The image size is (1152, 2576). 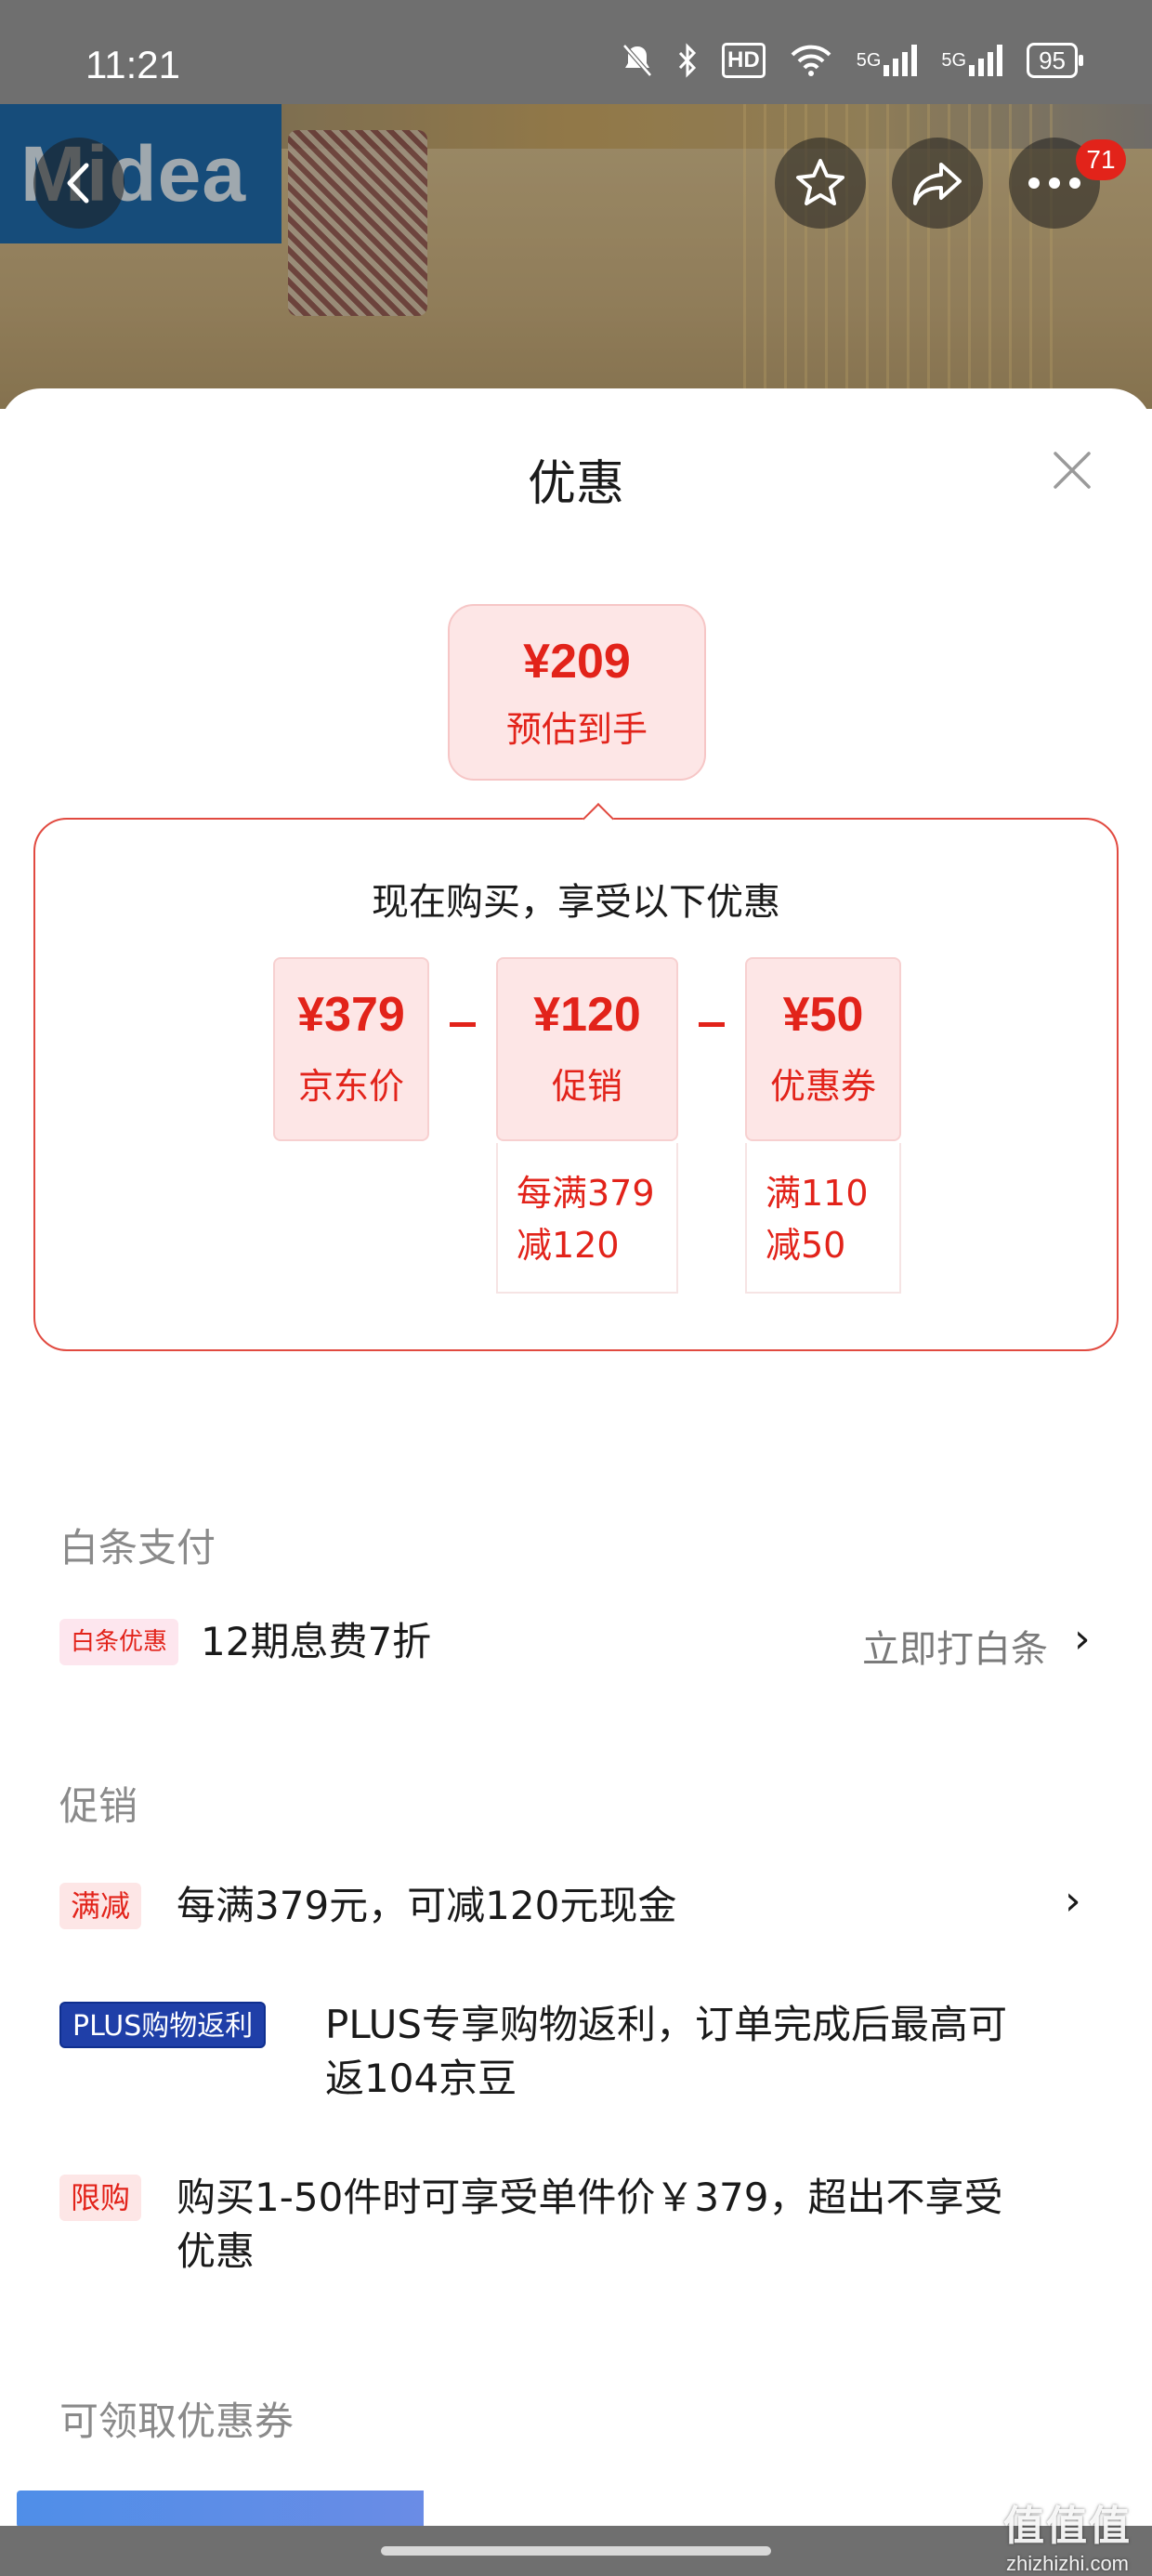 I want to click on baitiao-action-link: 立即打白条, so click(x=955, y=1646).